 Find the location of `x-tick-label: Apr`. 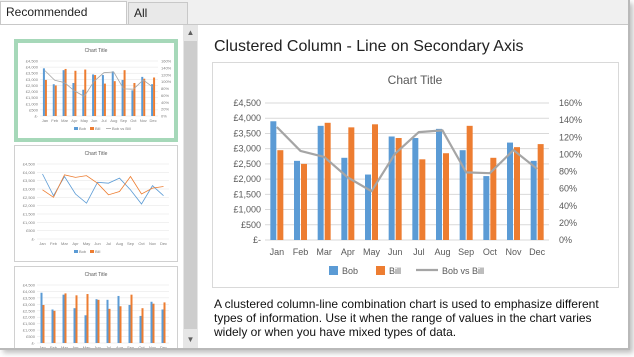

x-tick-label: Apr is located at coordinates (348, 252).